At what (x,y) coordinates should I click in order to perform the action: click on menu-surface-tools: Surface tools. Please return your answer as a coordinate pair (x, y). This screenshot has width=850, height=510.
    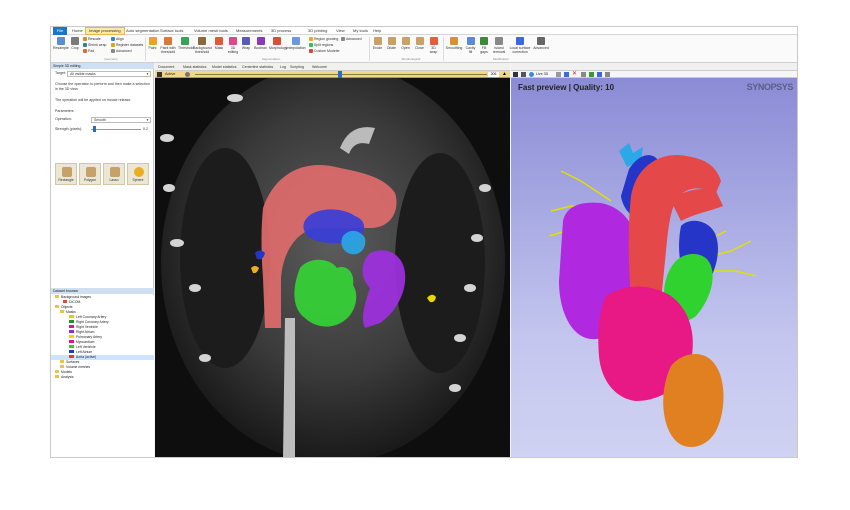
    Looking at the image, I should click on (171, 31).